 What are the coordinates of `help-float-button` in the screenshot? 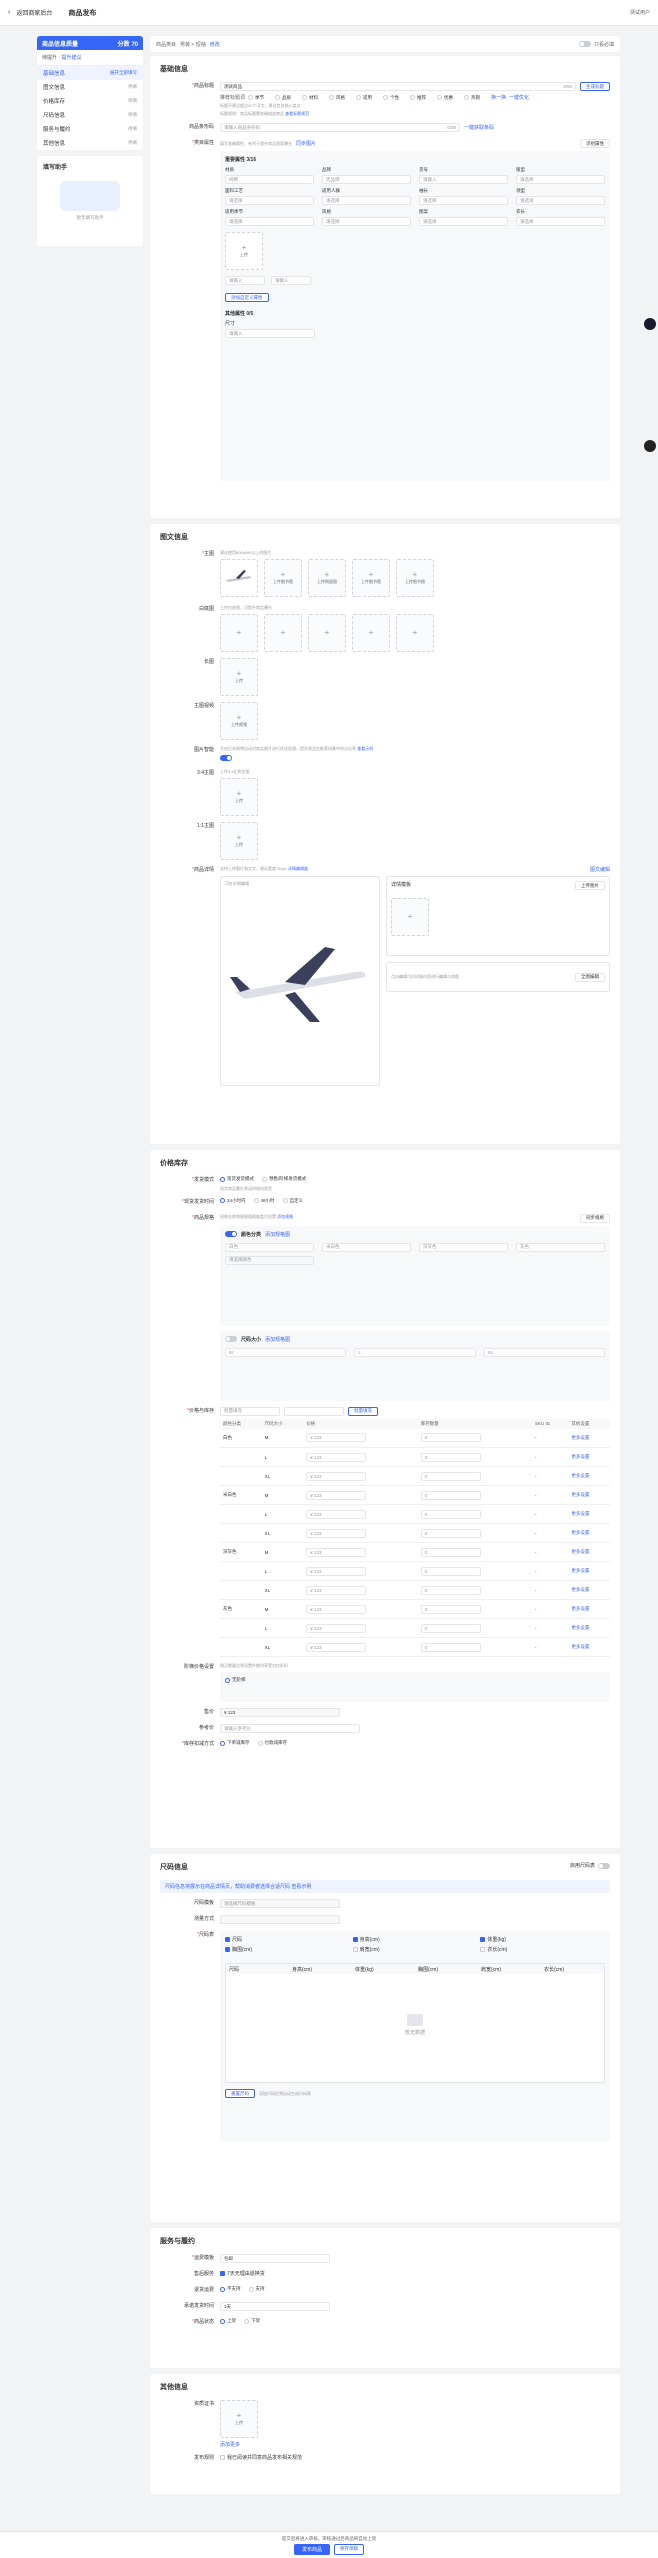 It's located at (650, 446).